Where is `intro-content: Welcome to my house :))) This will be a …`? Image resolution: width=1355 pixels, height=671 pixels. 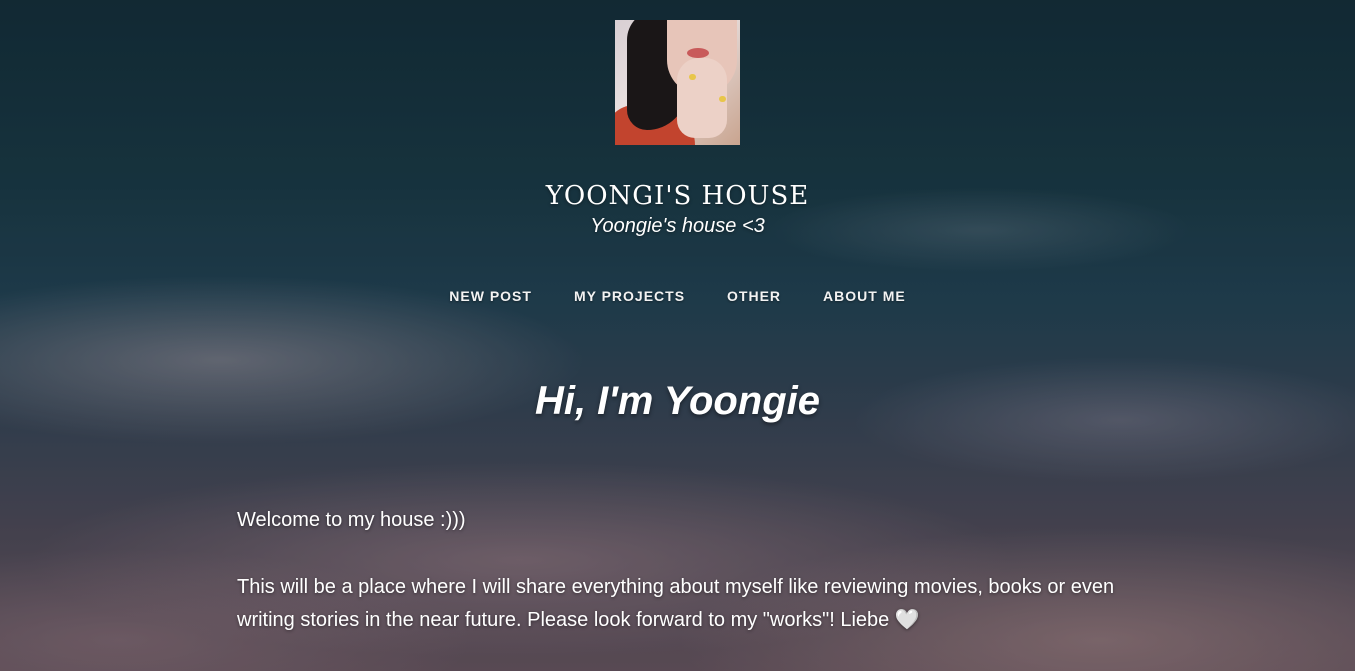
intro-content: Welcome to my house :))) This will be a … is located at coordinates (682, 570).